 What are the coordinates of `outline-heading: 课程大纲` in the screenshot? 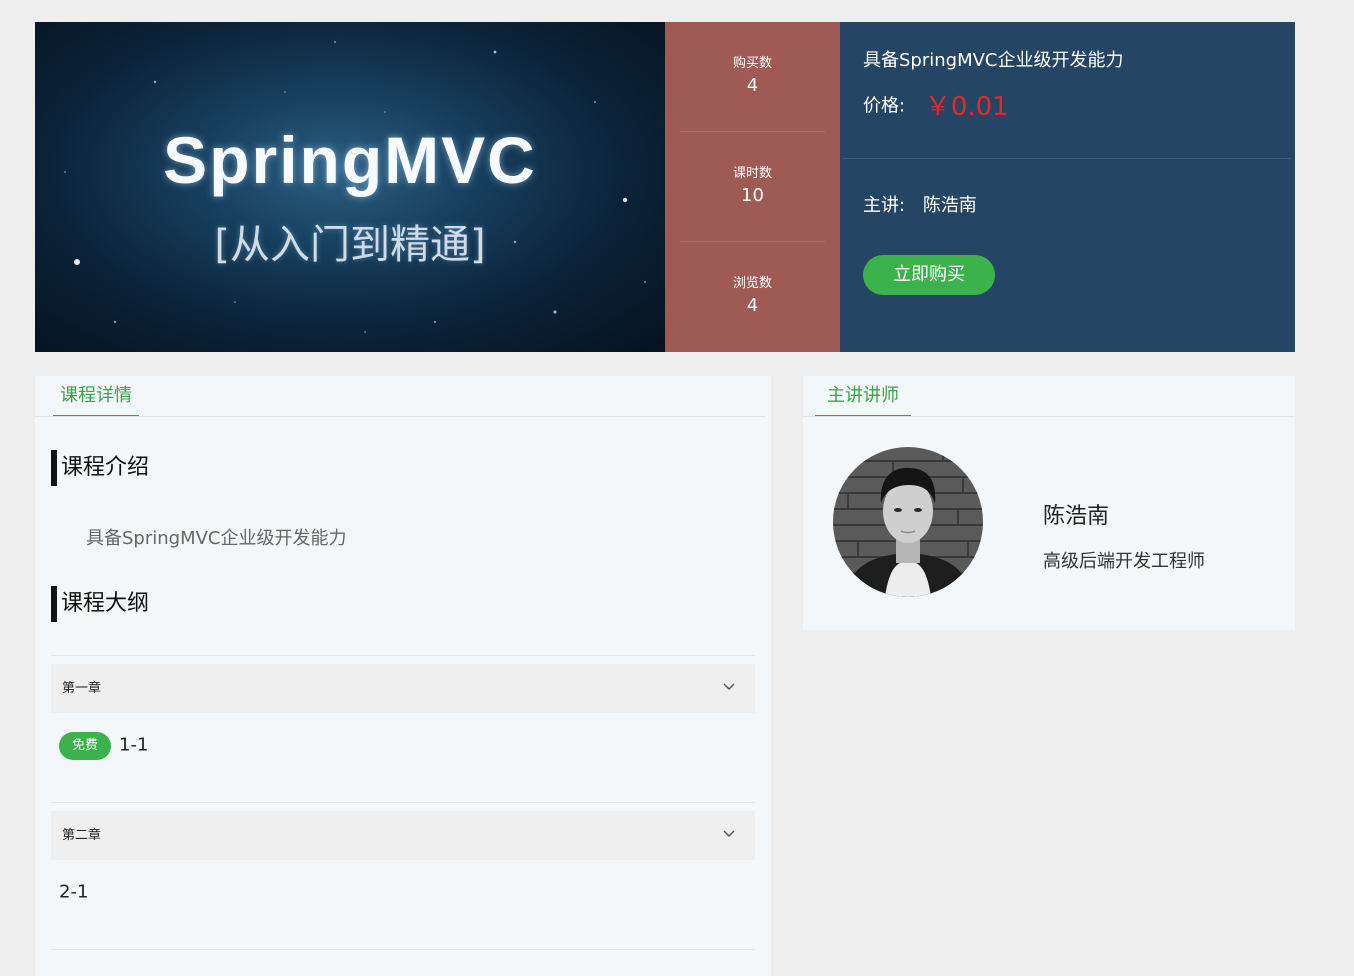 It's located at (100, 604).